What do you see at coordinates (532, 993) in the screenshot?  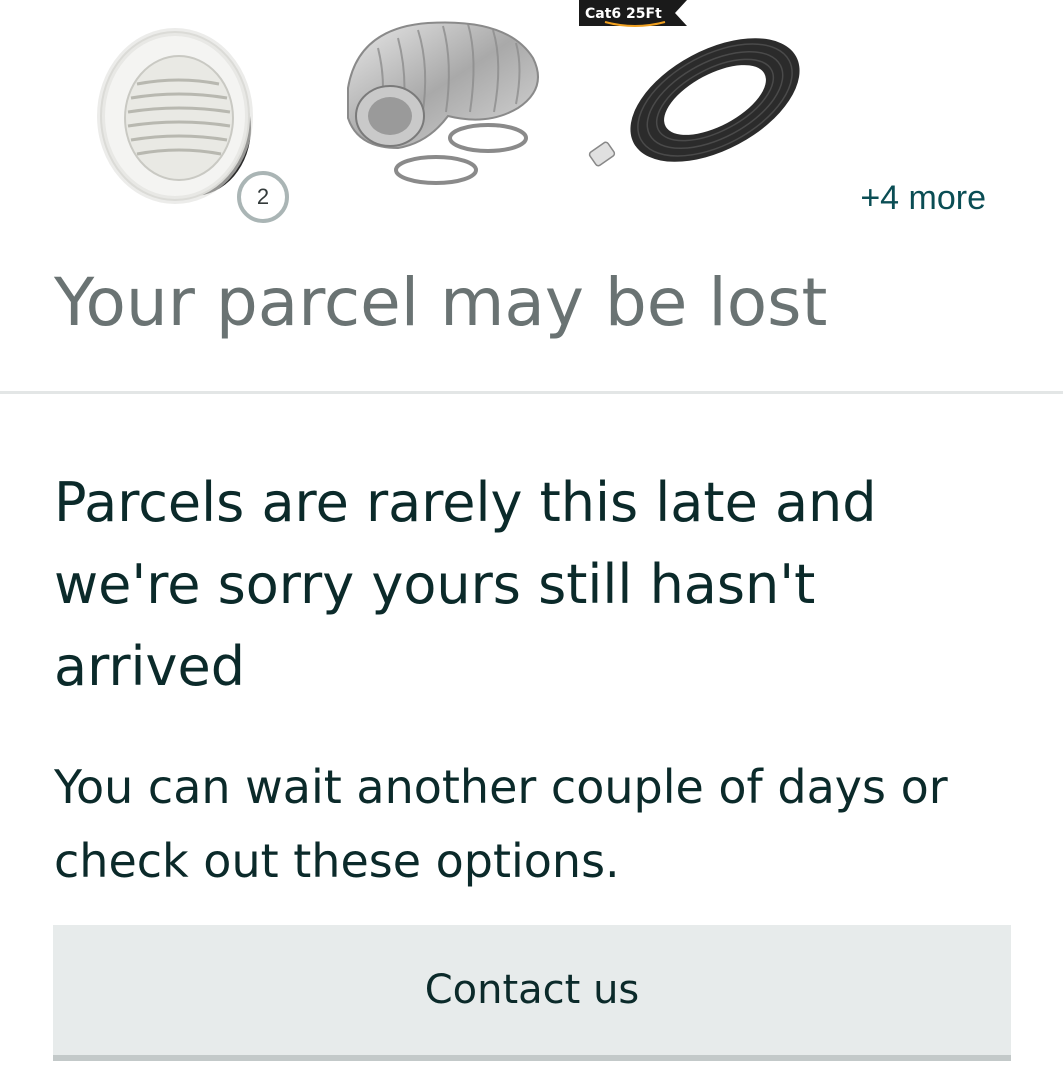 I see `contact-us-button: Contact us` at bounding box center [532, 993].